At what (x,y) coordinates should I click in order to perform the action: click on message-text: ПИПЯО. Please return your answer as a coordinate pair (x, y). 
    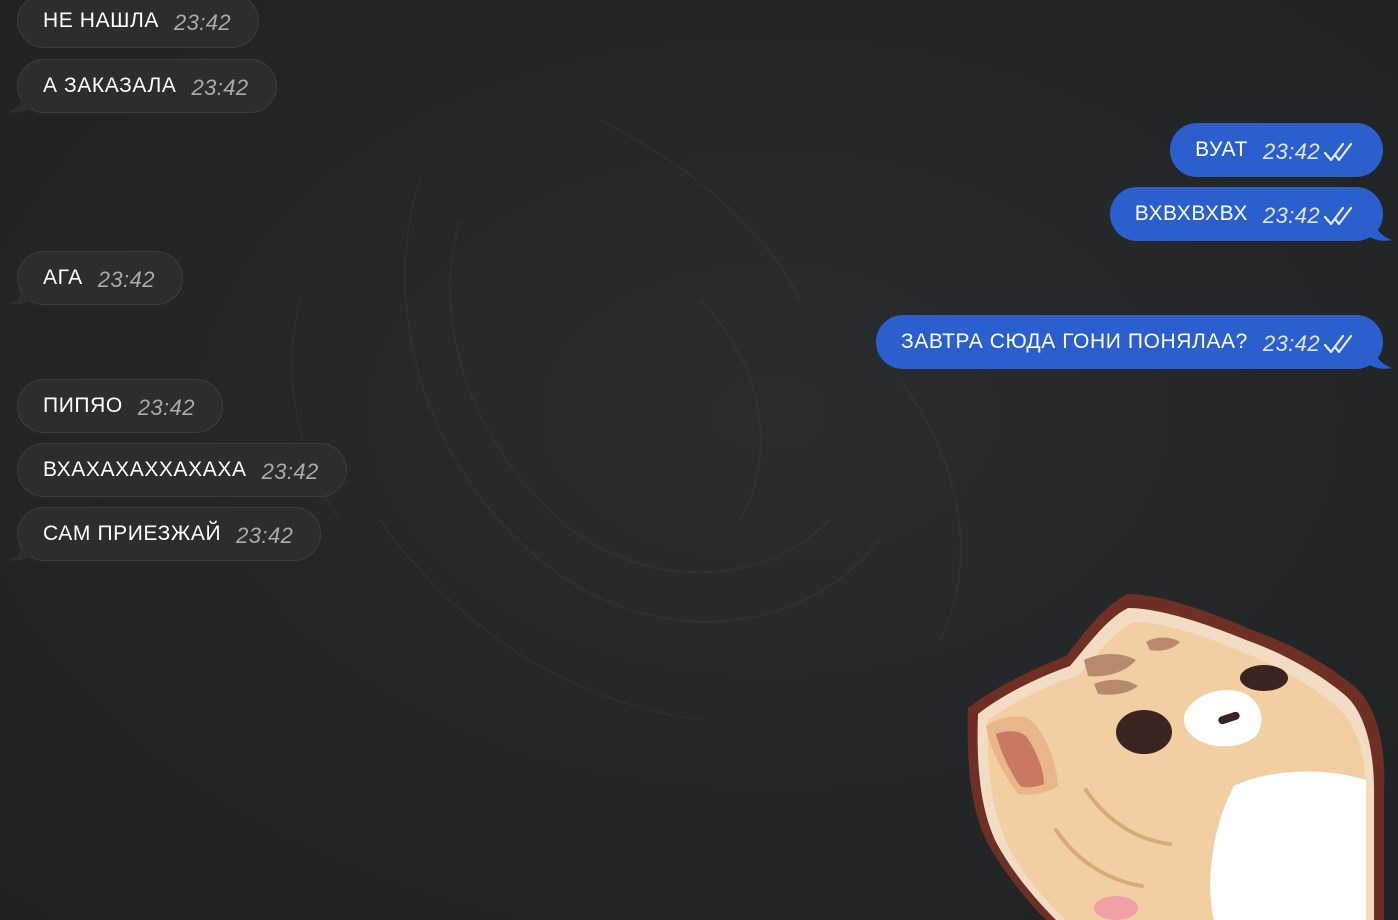
    Looking at the image, I should click on (83, 405).